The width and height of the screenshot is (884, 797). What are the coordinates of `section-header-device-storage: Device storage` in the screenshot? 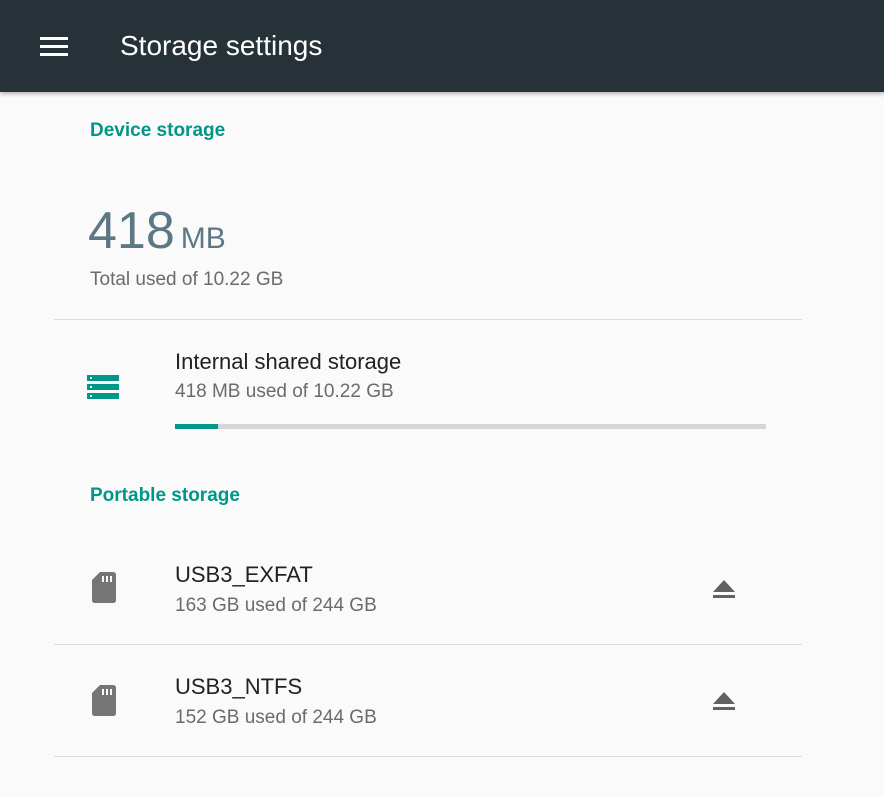 It's located at (158, 130).